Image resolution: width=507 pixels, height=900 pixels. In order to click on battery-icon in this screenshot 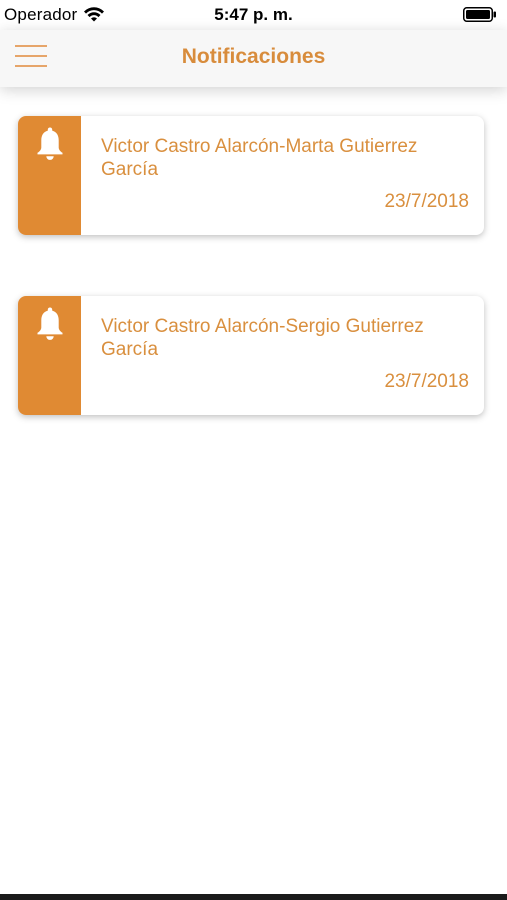, I will do `click(479, 14)`.